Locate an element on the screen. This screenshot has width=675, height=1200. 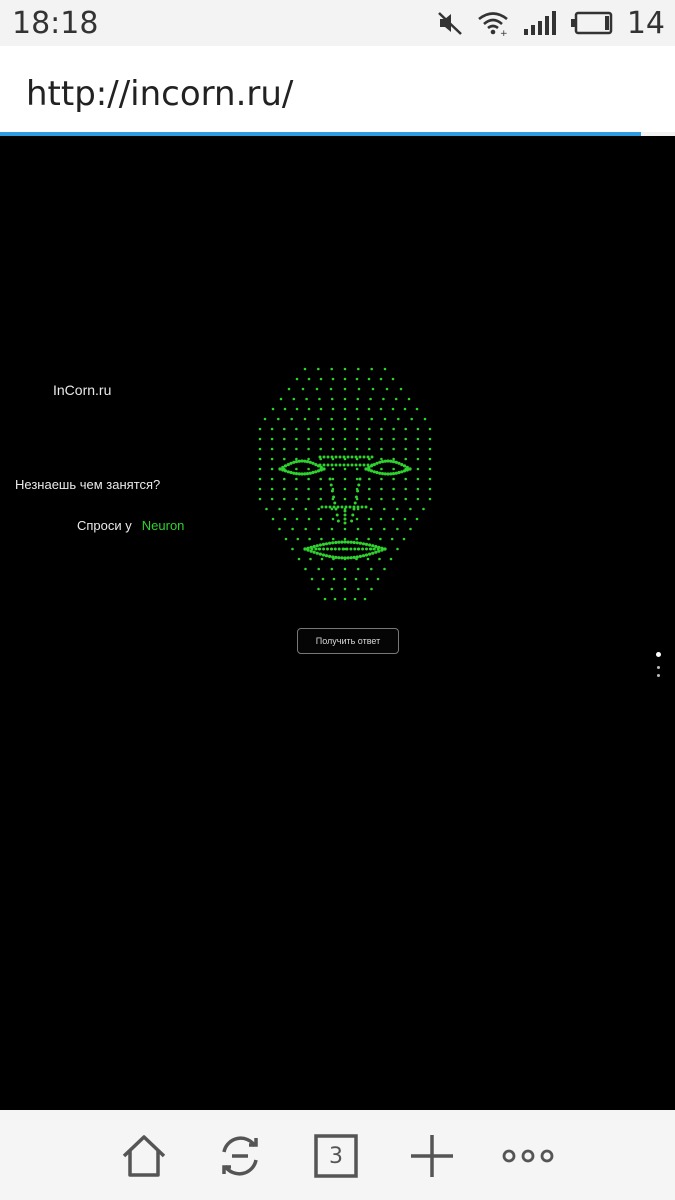
more-button is located at coordinates (528, 1156).